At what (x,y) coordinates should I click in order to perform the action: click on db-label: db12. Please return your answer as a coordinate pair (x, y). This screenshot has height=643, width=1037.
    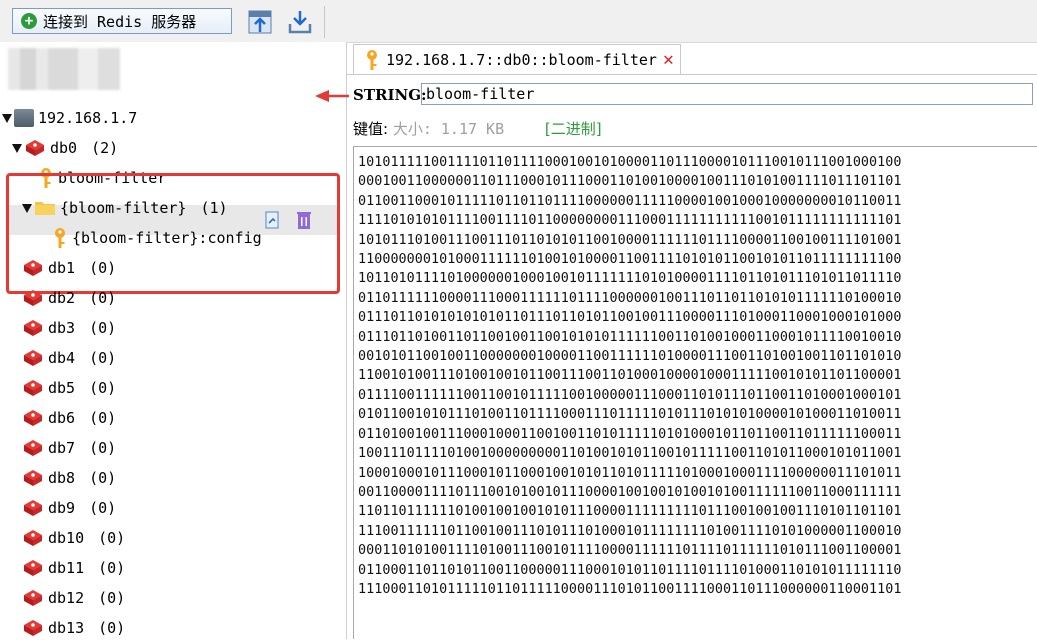
    Looking at the image, I should click on (66, 598).